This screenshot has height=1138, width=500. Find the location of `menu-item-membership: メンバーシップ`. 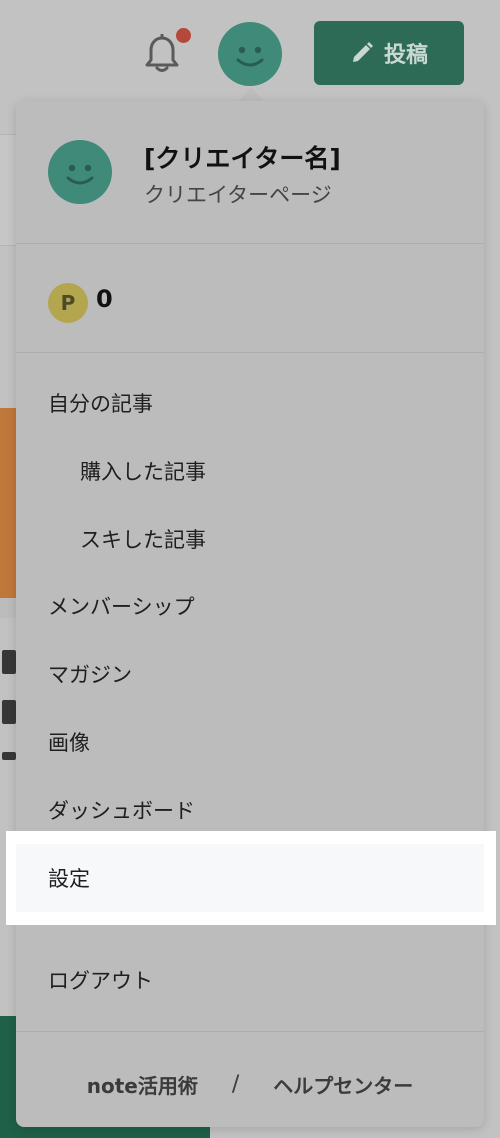

menu-item-membership: メンバーシップ is located at coordinates (250, 606).